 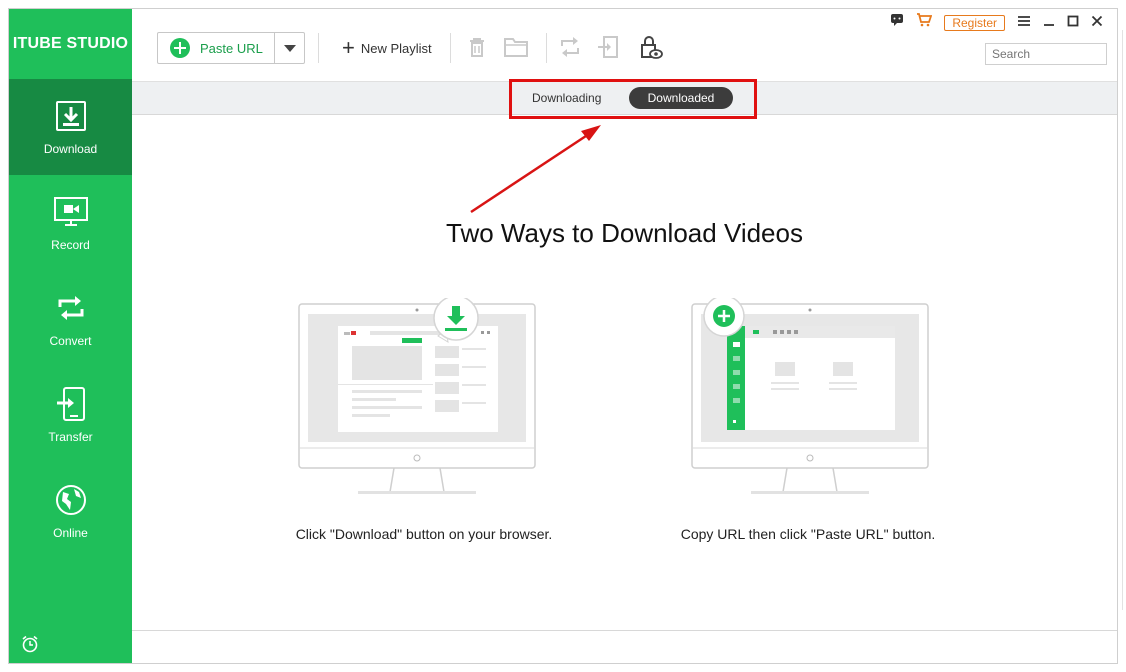 I want to click on sidebar-item-record: Record, so click(x=70, y=223).